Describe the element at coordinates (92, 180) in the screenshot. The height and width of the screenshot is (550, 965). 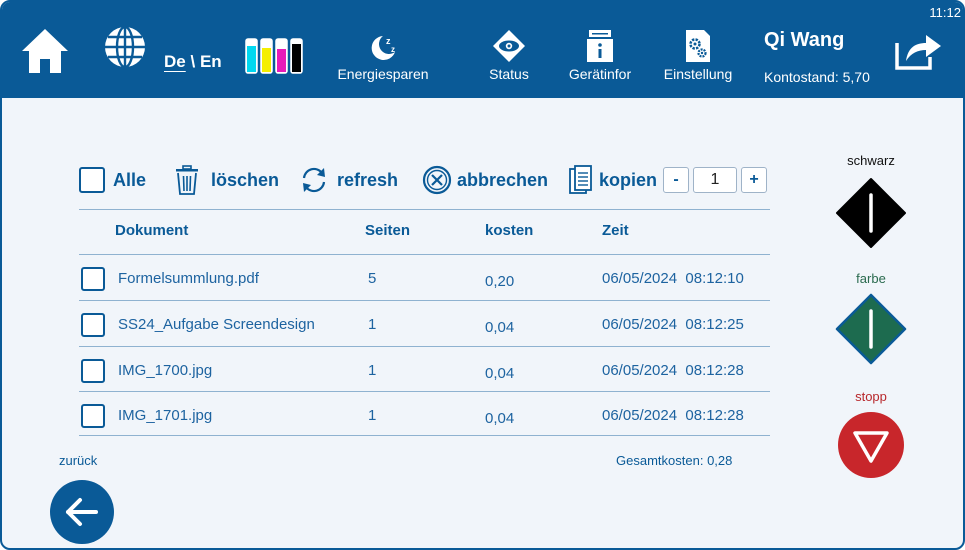
I see `select-all-checkbox` at that location.